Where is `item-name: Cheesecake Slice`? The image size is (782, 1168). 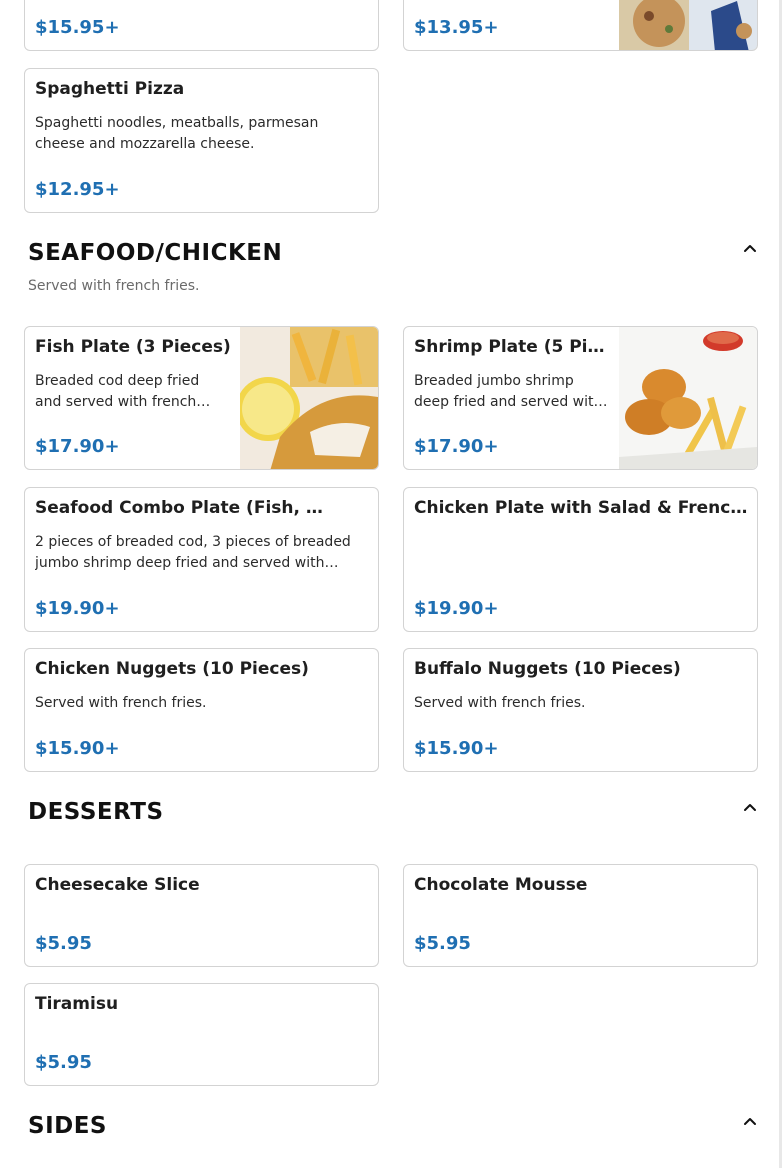
item-name: Cheesecake Slice is located at coordinates (117, 885).